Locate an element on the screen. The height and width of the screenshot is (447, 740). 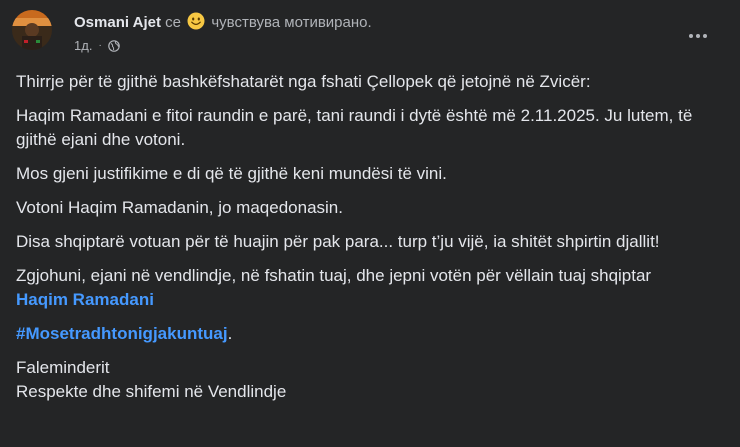
more-options-icon is located at coordinates (698, 36).